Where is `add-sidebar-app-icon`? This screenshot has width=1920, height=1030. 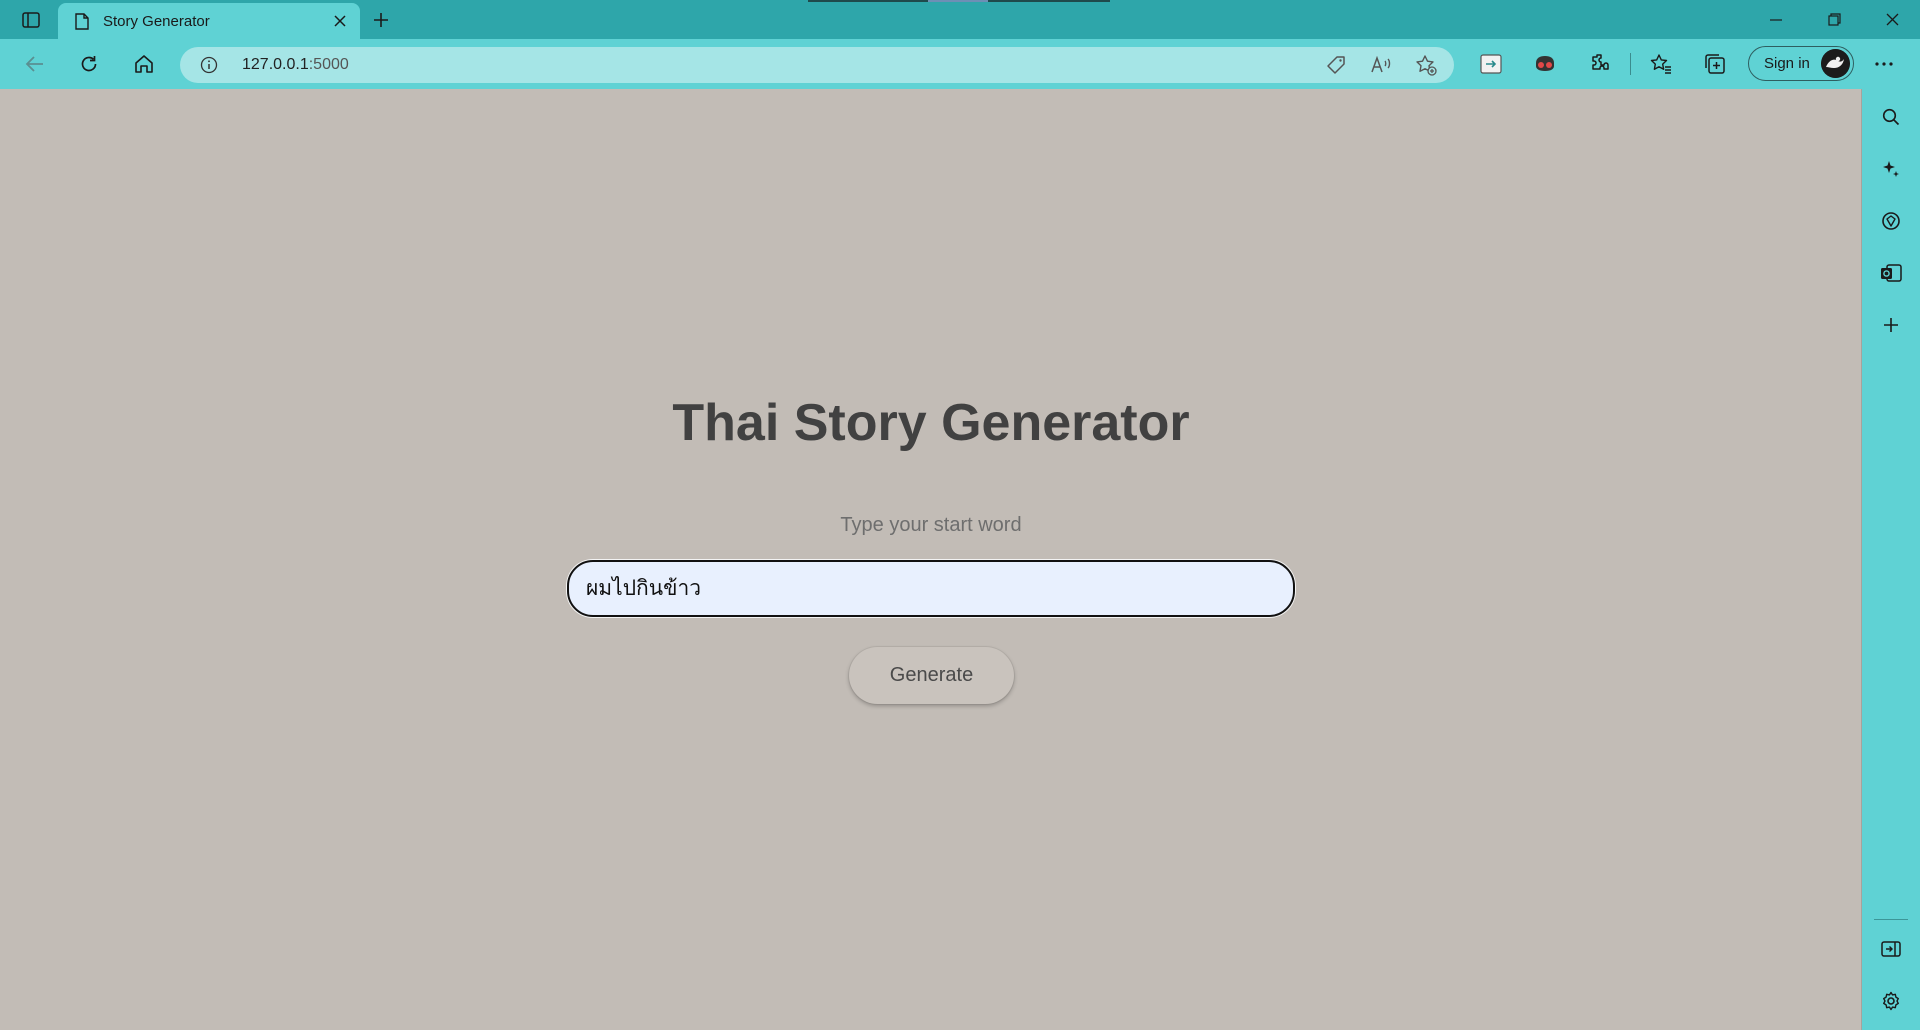
add-sidebar-app-icon is located at coordinates (1891, 325).